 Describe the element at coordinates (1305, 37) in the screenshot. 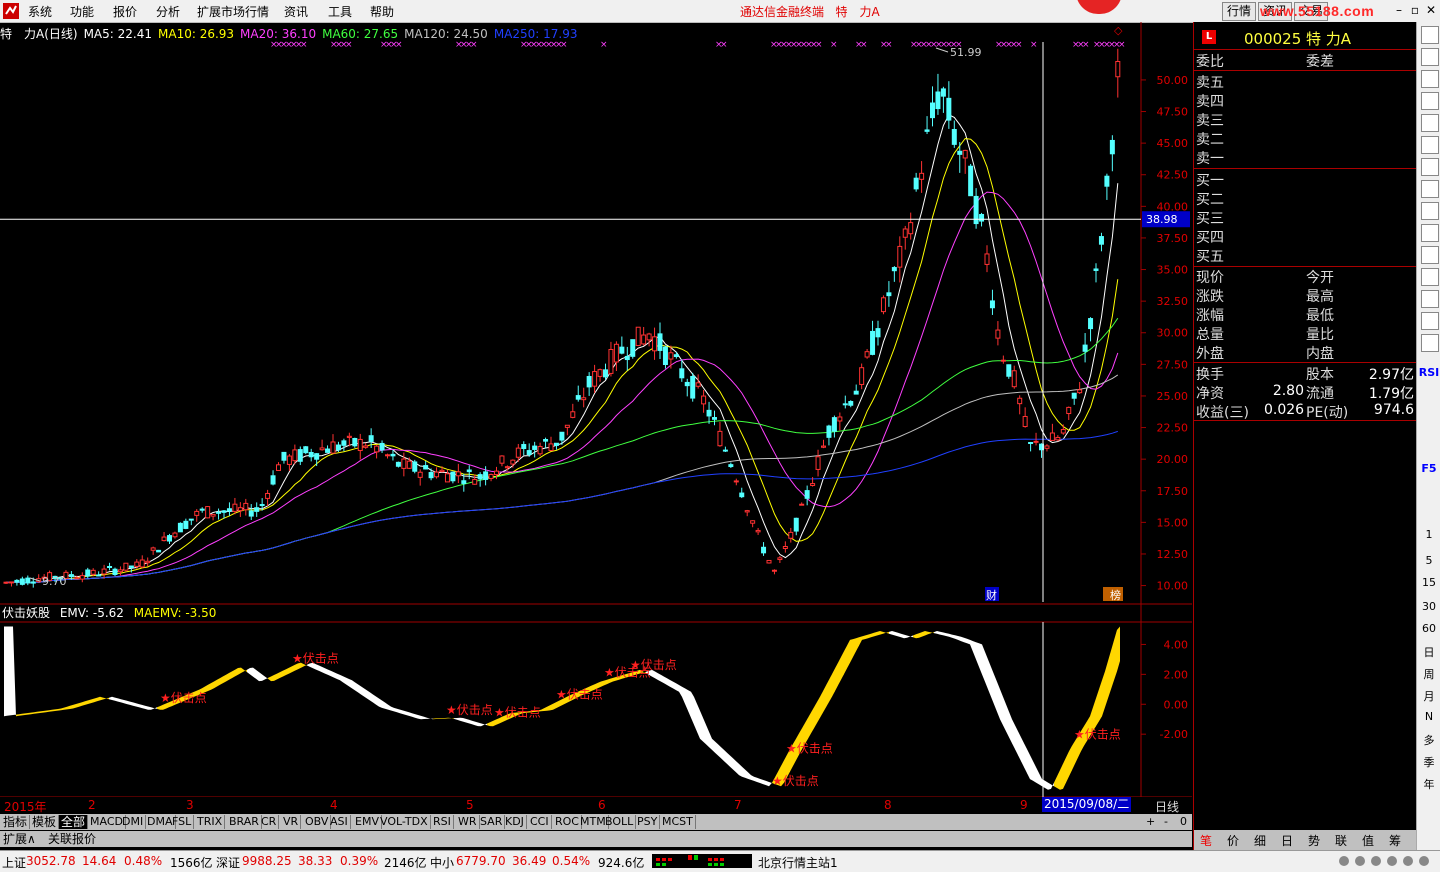

I see `quote-header: L 000025 特 力A` at that location.